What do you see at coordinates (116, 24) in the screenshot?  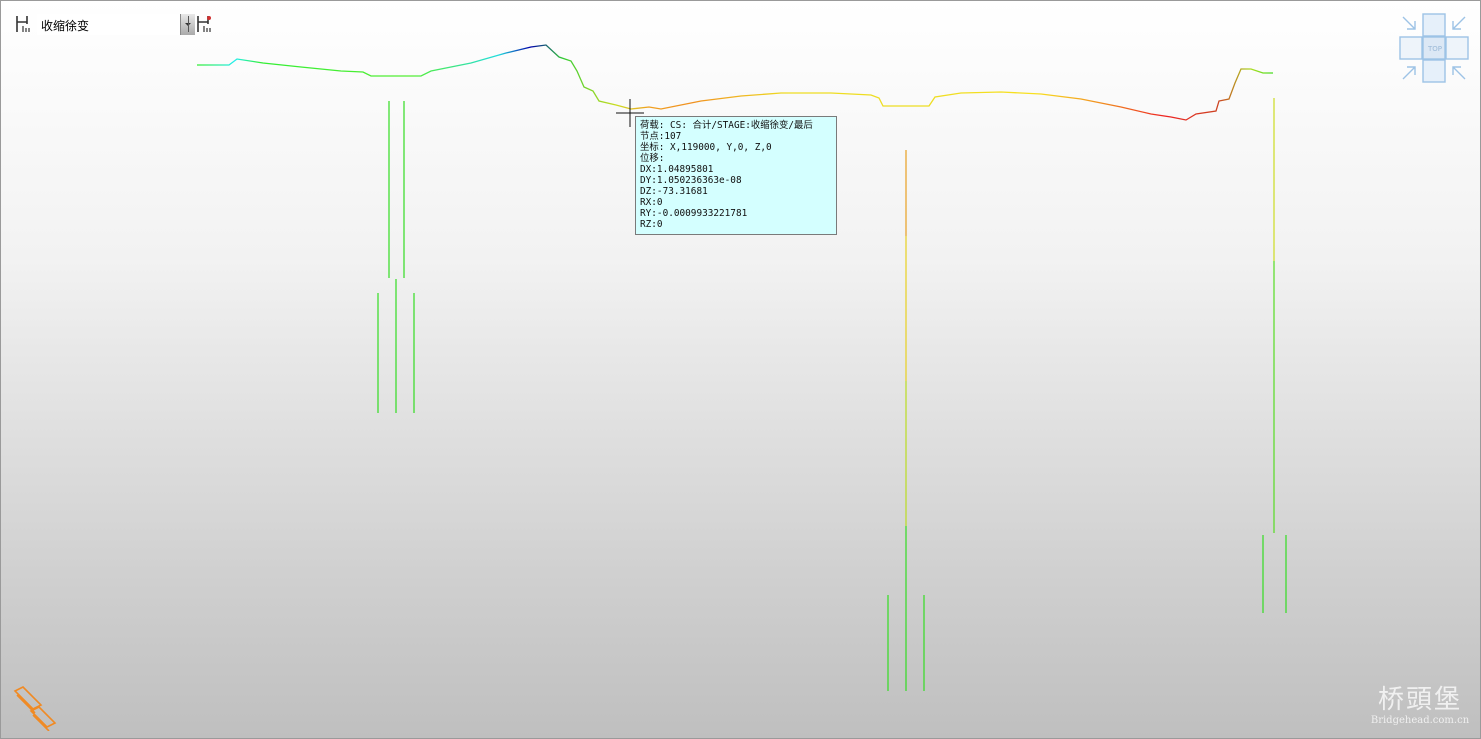 I see `load-case-select: 收缩徐变` at bounding box center [116, 24].